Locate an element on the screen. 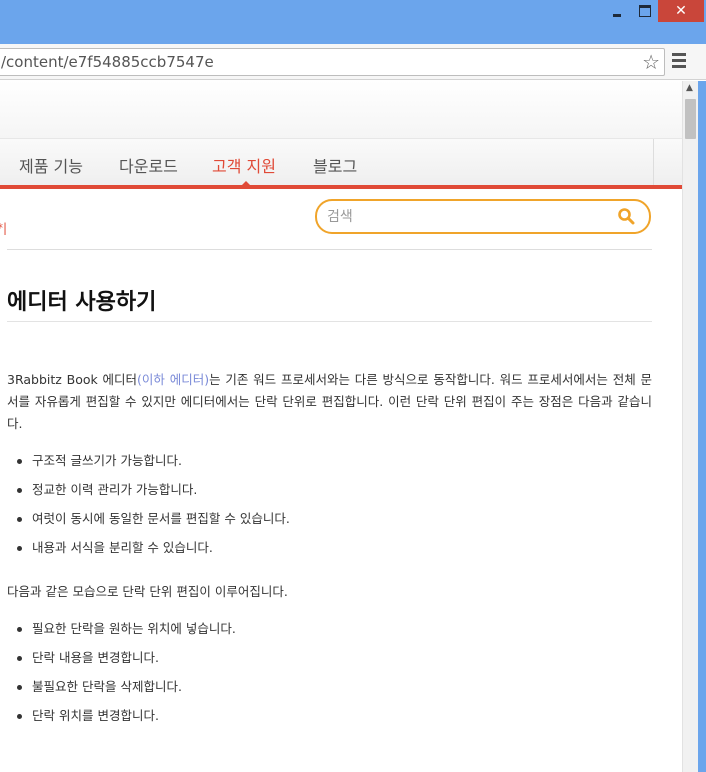 Image resolution: width=706 pixels, height=772 pixels. nav-item-download: 다운로드 is located at coordinates (148, 165).